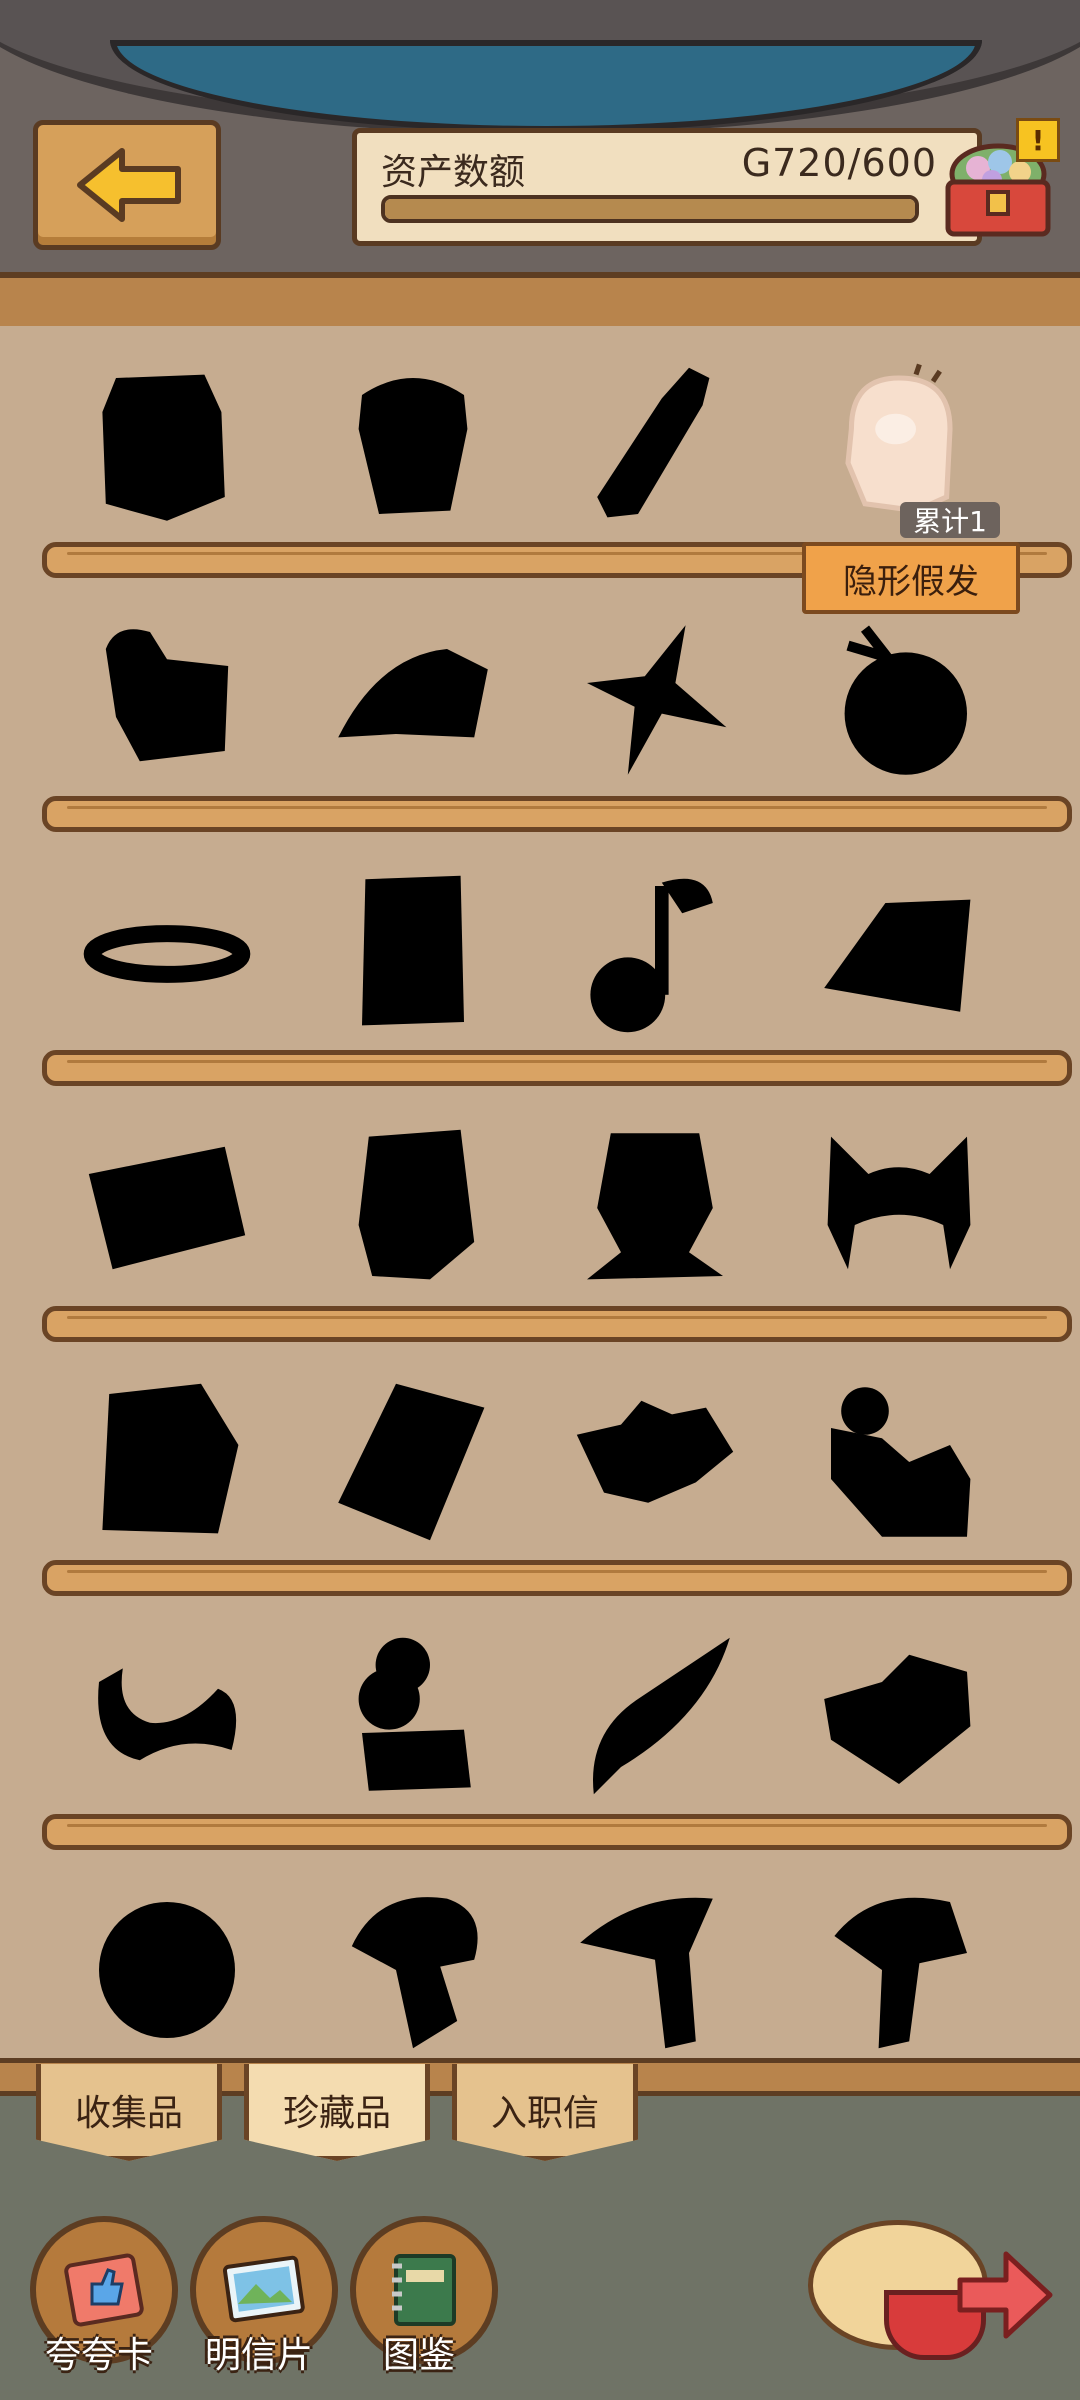 The width and height of the screenshot is (1080, 2400). Describe the element at coordinates (98, 2355) in the screenshot. I see `praise-card-label: 夸夸卡` at that location.